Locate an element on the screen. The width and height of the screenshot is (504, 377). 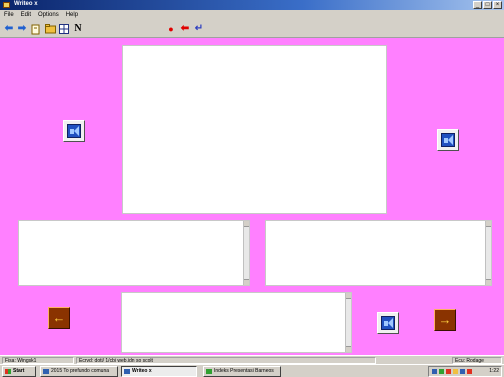
record-icon: ● is located at coordinates (171, 29).